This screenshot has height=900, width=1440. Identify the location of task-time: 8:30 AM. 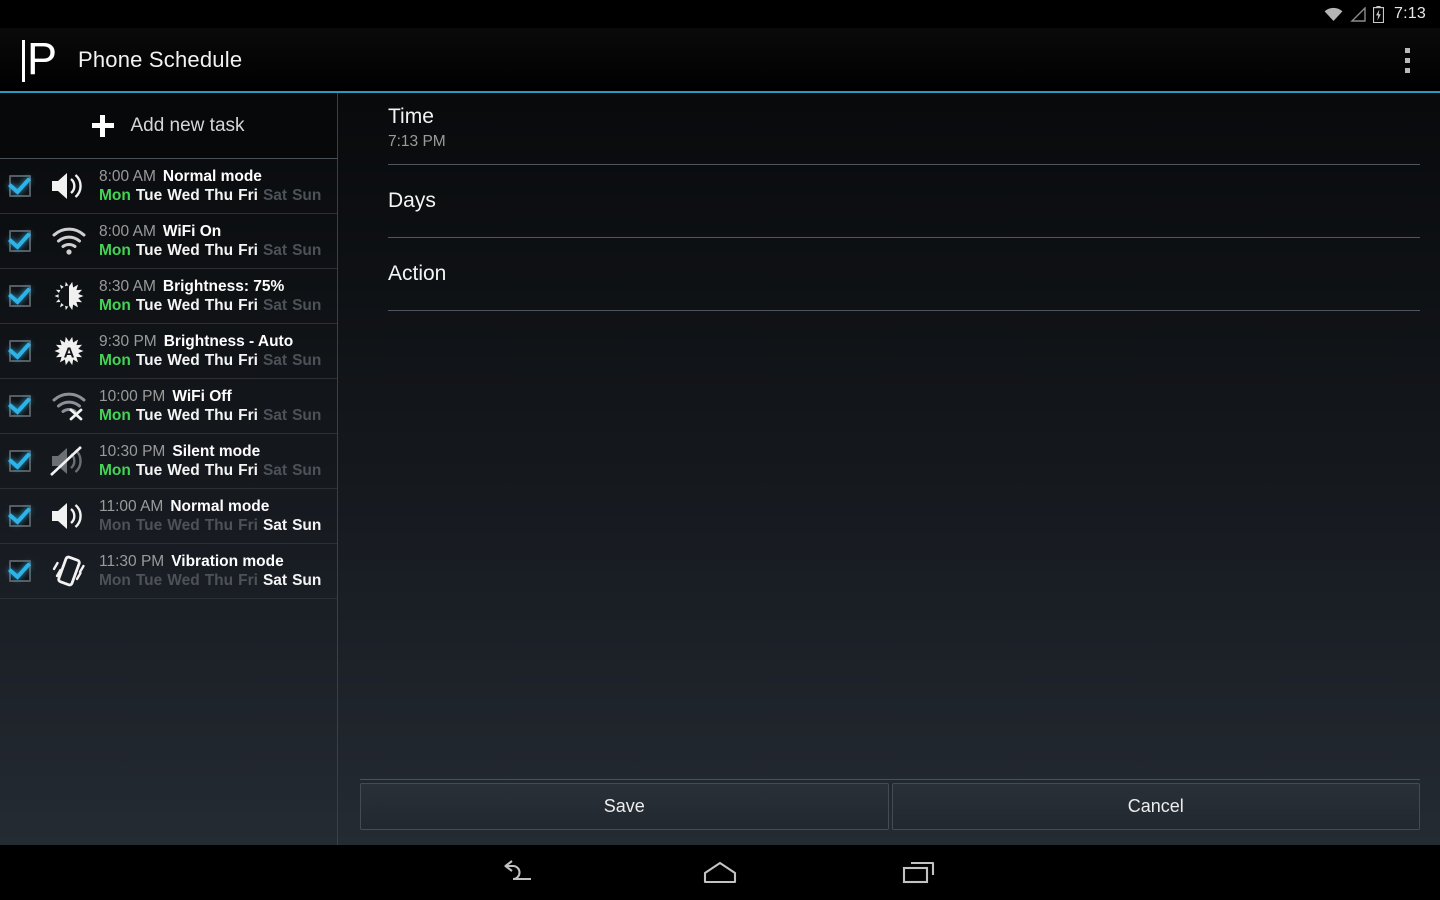
(127, 286).